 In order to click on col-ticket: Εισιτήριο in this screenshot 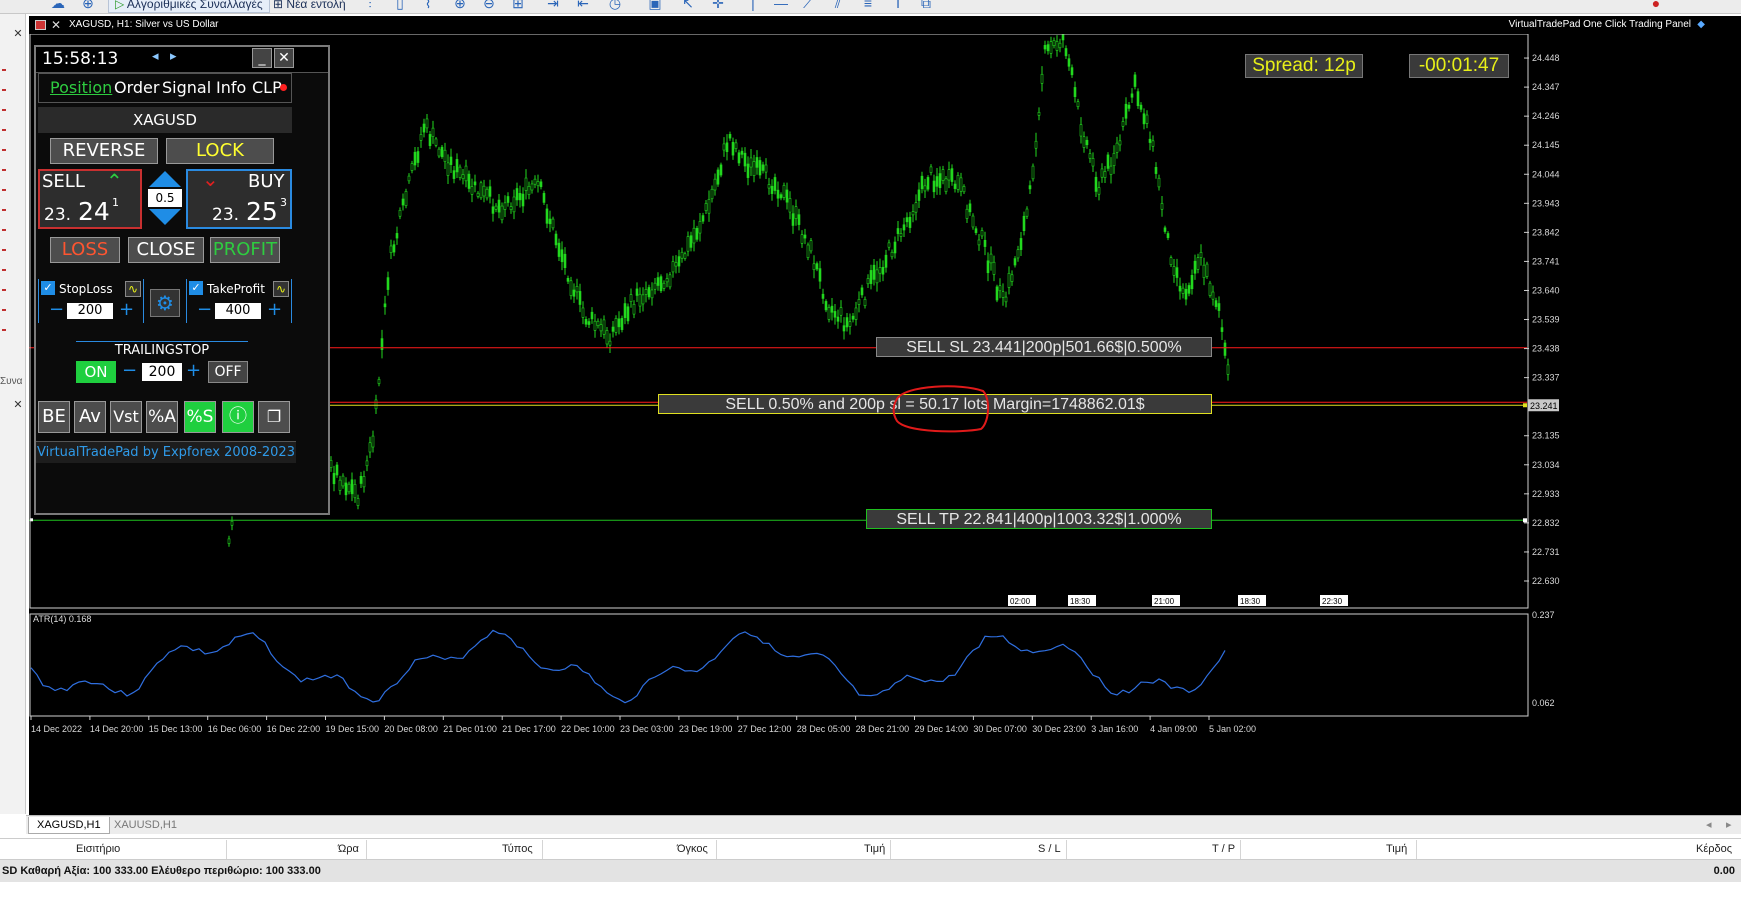, I will do `click(98, 849)`.